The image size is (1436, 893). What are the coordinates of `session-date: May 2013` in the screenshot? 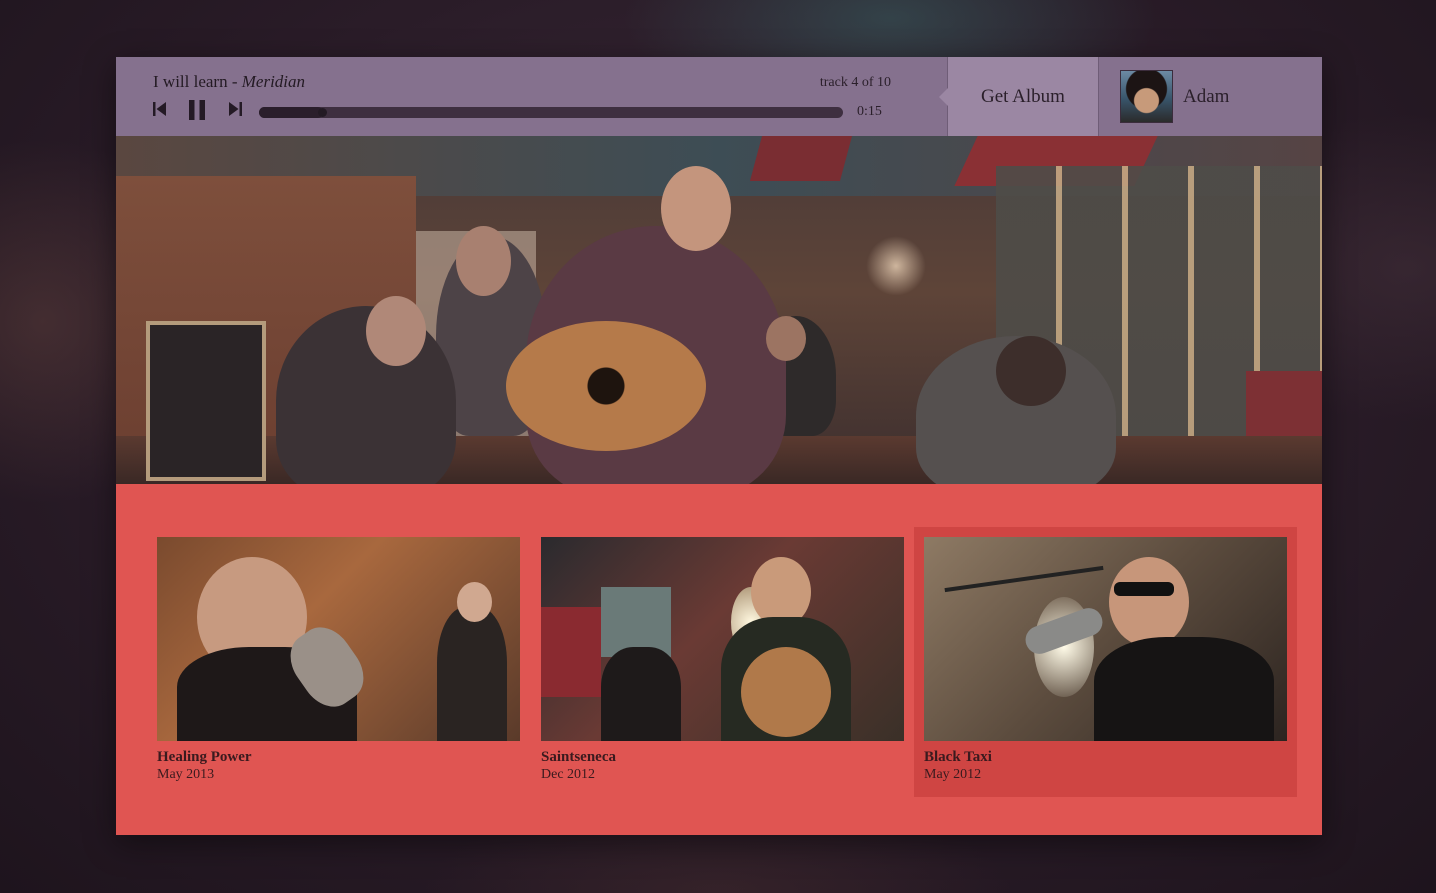 It's located at (186, 774).